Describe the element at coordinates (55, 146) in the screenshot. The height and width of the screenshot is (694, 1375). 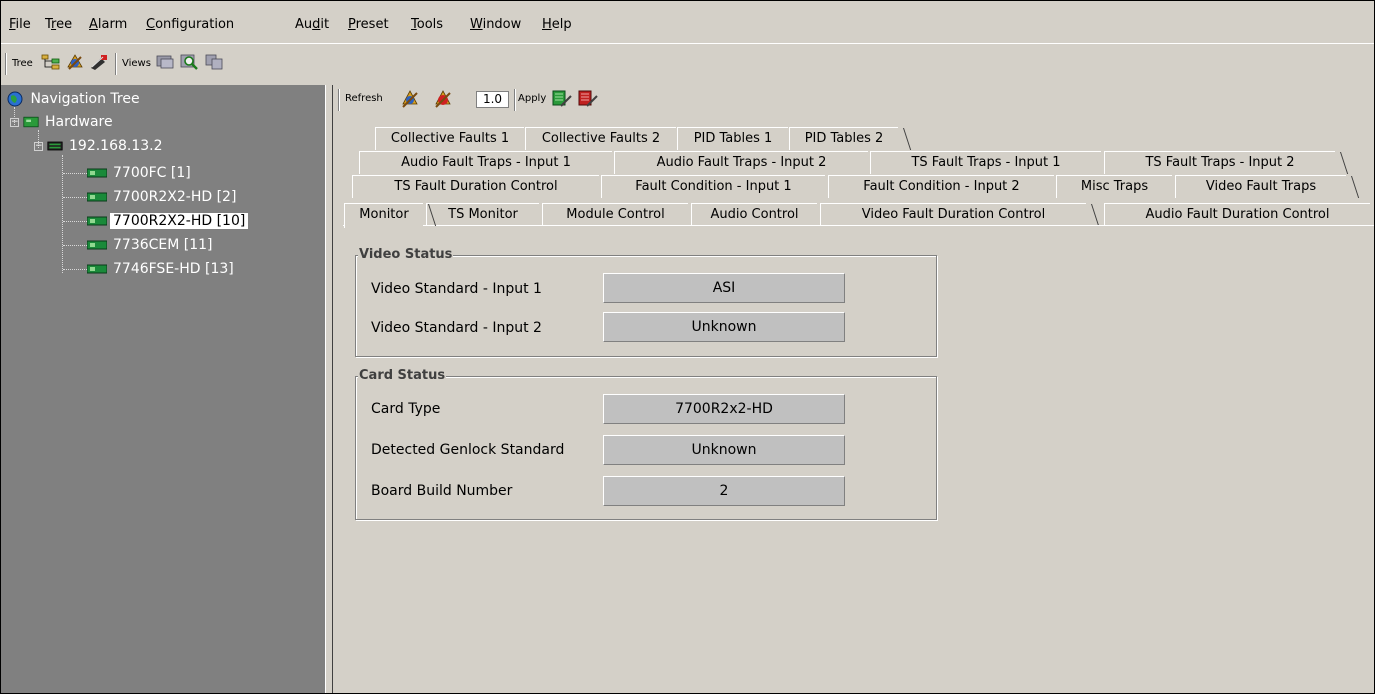
I see `frame-icon` at that location.